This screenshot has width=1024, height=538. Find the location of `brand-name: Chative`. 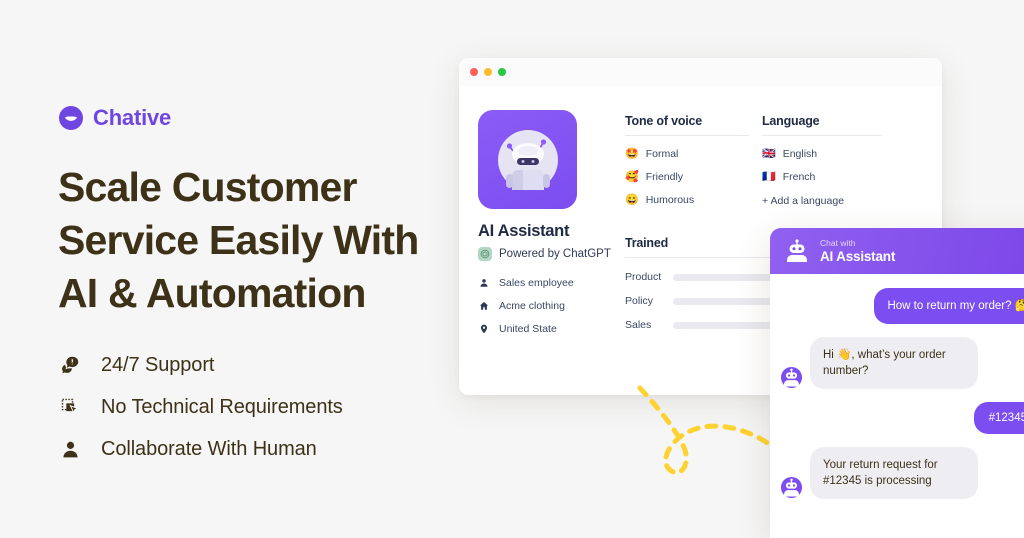

brand-name: Chative is located at coordinates (132, 117).